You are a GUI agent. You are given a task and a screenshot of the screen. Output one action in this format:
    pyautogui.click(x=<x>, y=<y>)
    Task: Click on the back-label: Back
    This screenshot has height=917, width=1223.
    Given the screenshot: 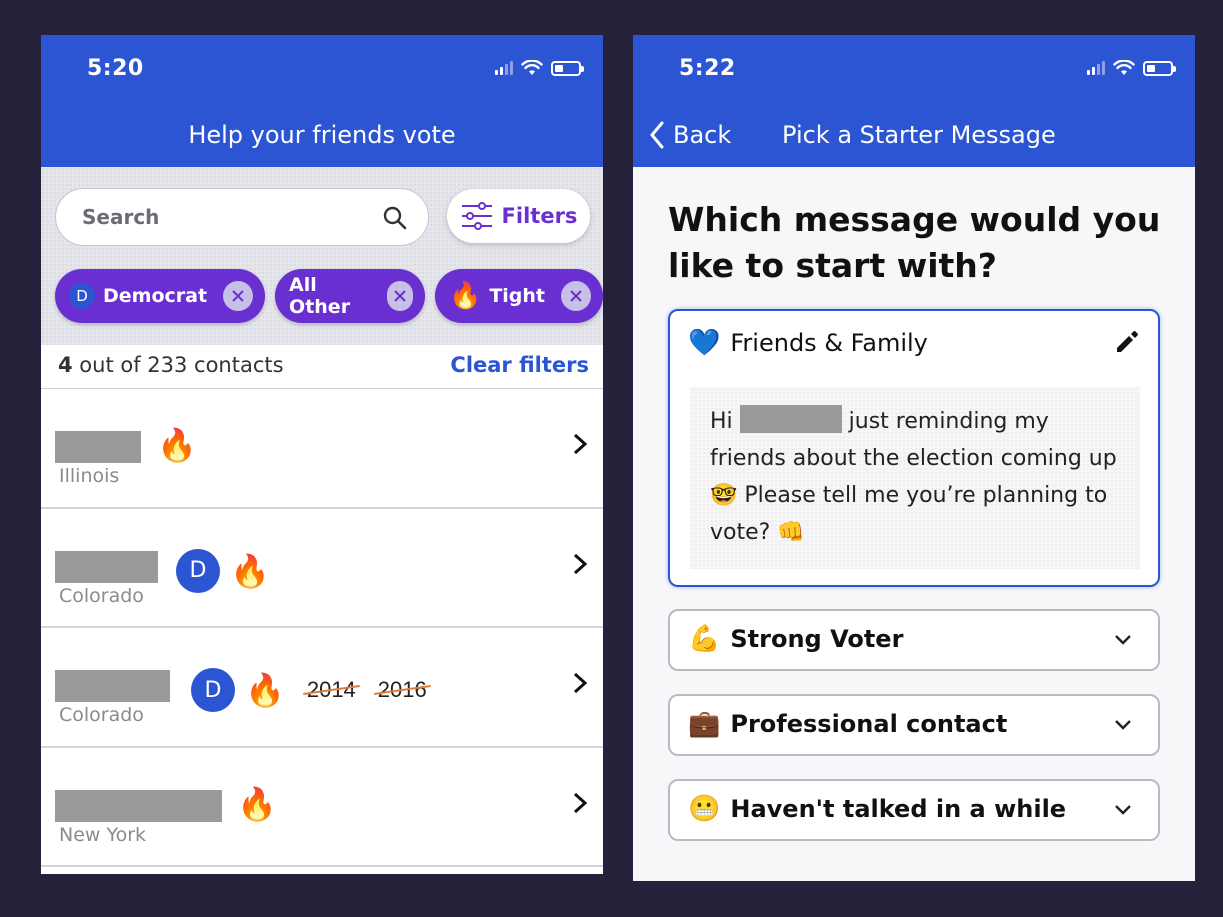 What is the action you would take?
    pyautogui.click(x=702, y=135)
    